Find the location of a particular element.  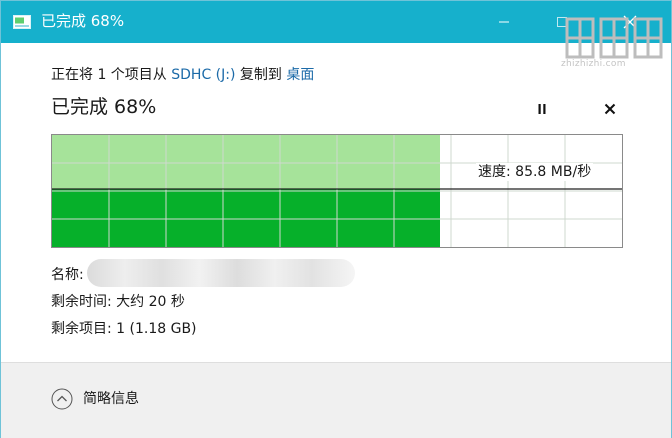

items-remaining: 剩余项目: 1 (1.18 GB) is located at coordinates (124, 329).